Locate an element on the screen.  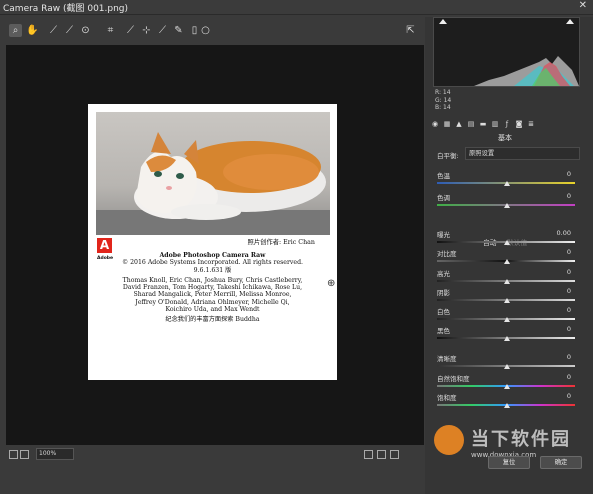
fx-tab-icon: ƒ is located at coordinates (507, 124).